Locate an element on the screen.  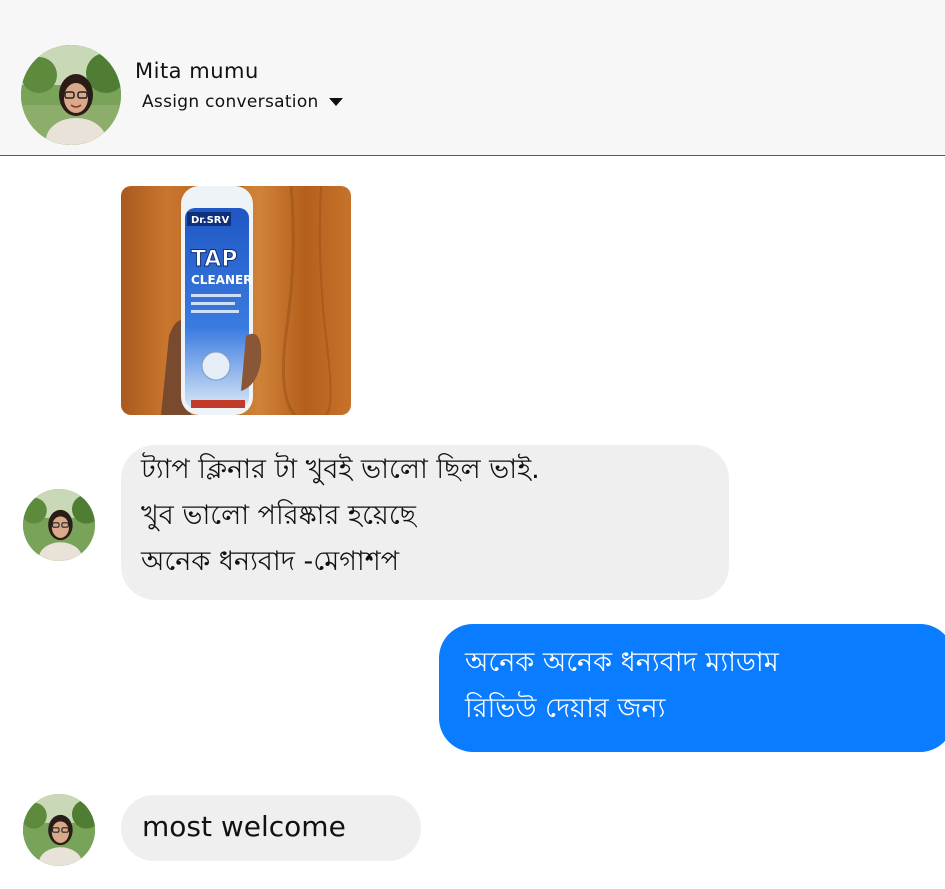
product-text-2: CLEANER is located at coordinates (221, 280).